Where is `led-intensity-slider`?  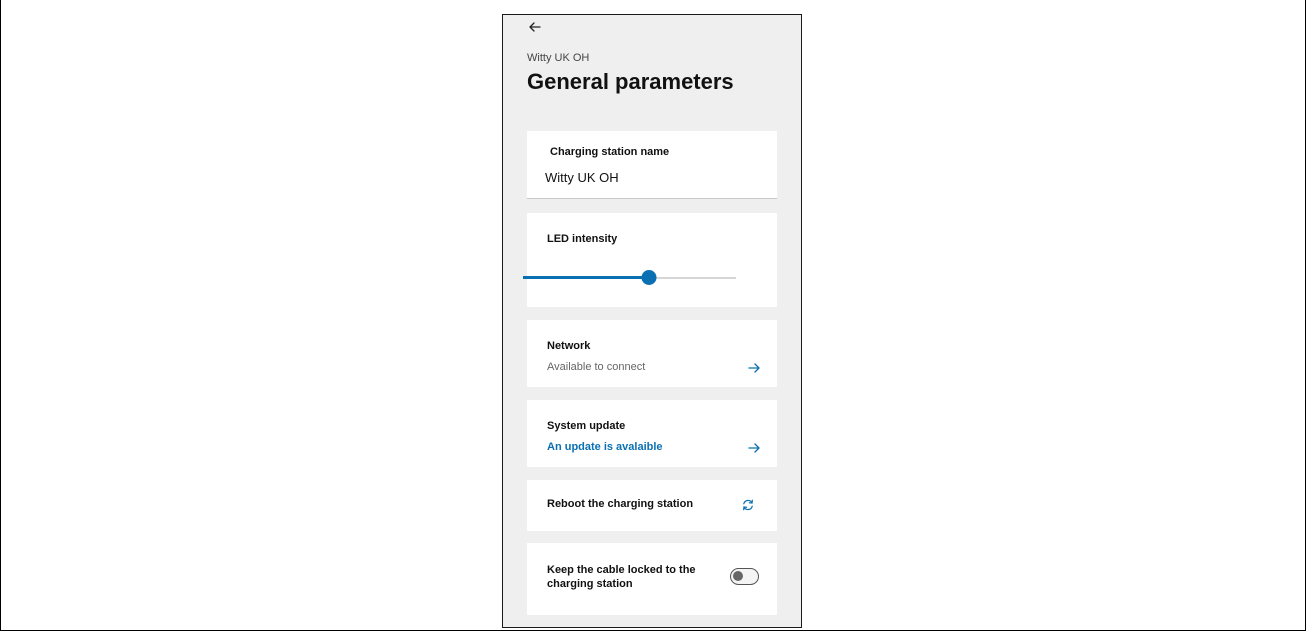
led-intensity-slider is located at coordinates (629, 278).